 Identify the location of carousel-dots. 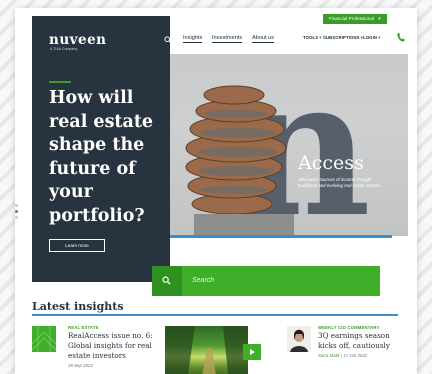
(17, 213).